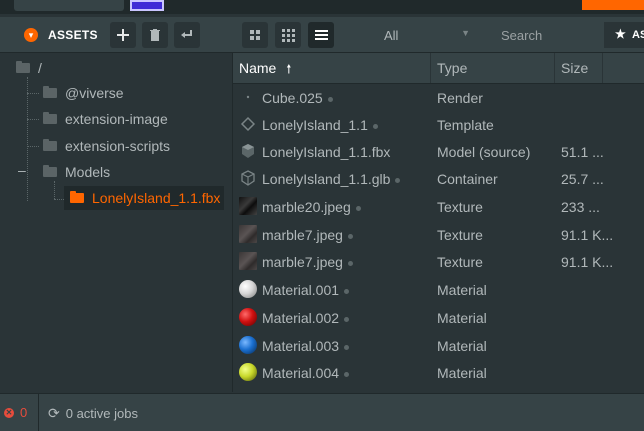 The height and width of the screenshot is (431, 644). Describe the element at coordinates (31, 35) in the screenshot. I see `collapse-panel-icon: ▾` at that location.